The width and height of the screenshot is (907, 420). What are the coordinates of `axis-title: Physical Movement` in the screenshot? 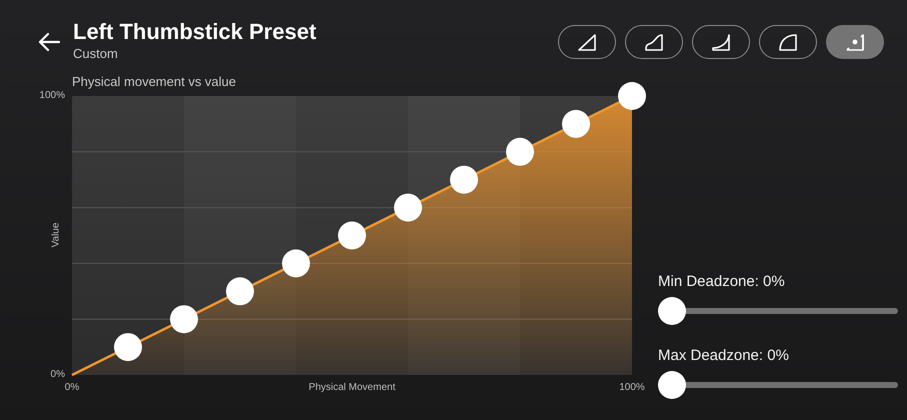 It's located at (352, 388).